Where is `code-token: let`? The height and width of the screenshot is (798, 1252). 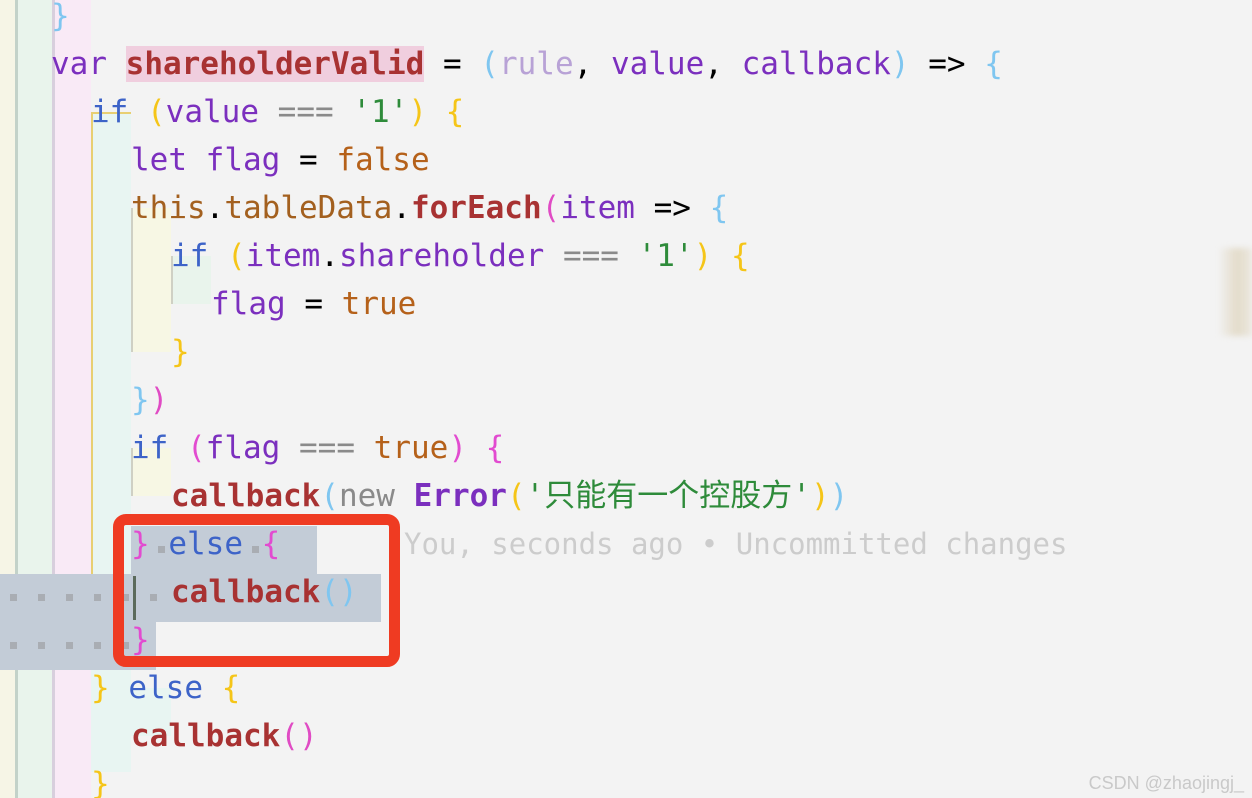
code-token: let is located at coordinates (168, 160).